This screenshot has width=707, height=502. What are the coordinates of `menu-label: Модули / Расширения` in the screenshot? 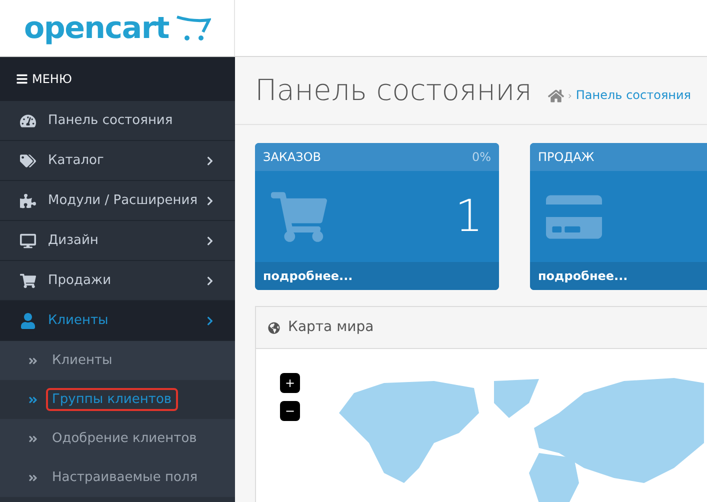 It's located at (123, 201).